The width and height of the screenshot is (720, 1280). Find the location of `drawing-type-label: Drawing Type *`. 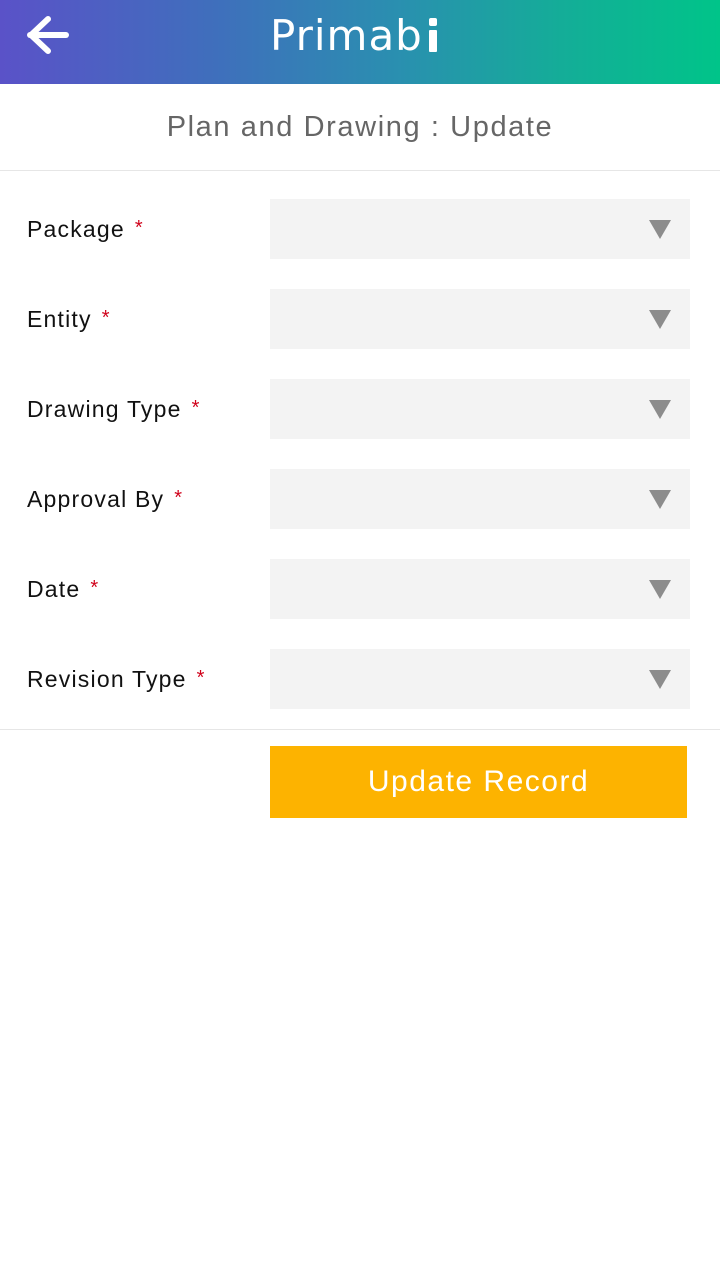

drawing-type-label: Drawing Type * is located at coordinates (114, 409).